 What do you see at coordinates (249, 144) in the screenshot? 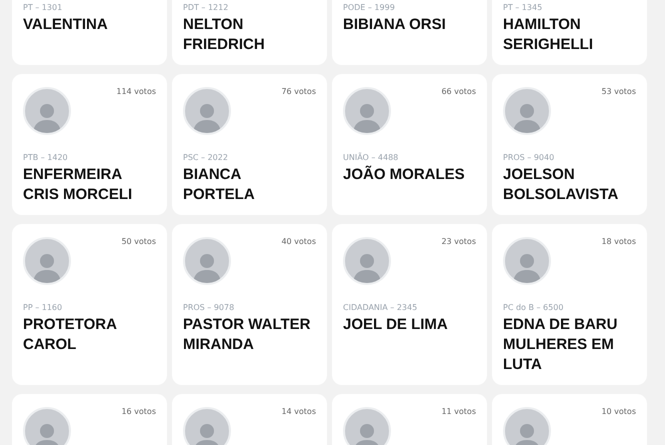
I see `candidate-card: 76 votos PSC – 2022 BIANCA PORTELA` at bounding box center [249, 144].